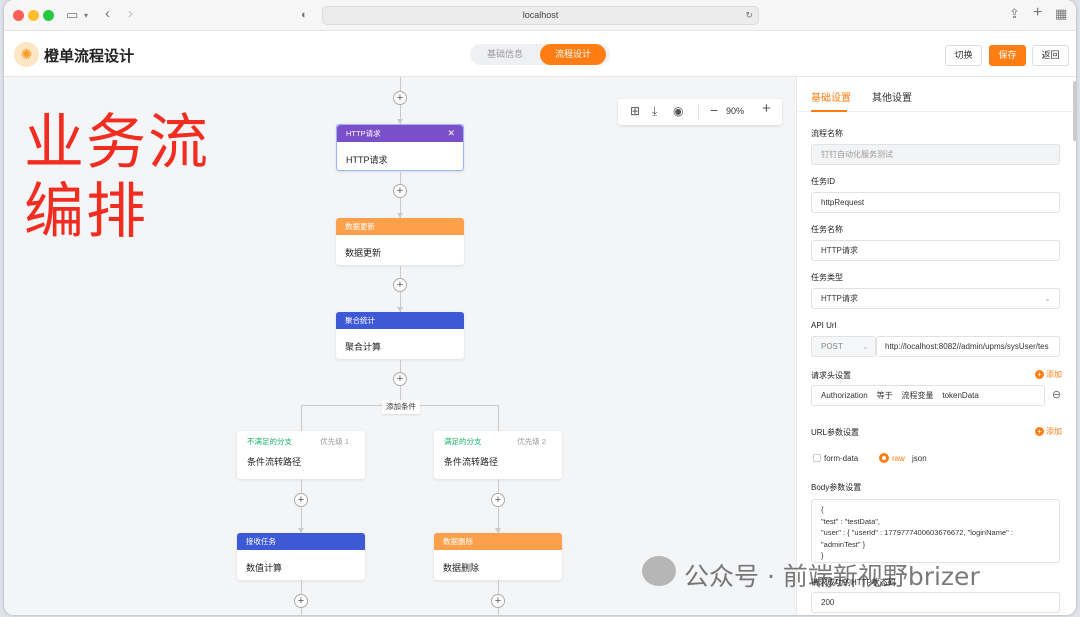 This screenshot has width=1080, height=617. Describe the element at coordinates (363, 347) in the screenshot. I see `node-body: 聚合计算` at that location.